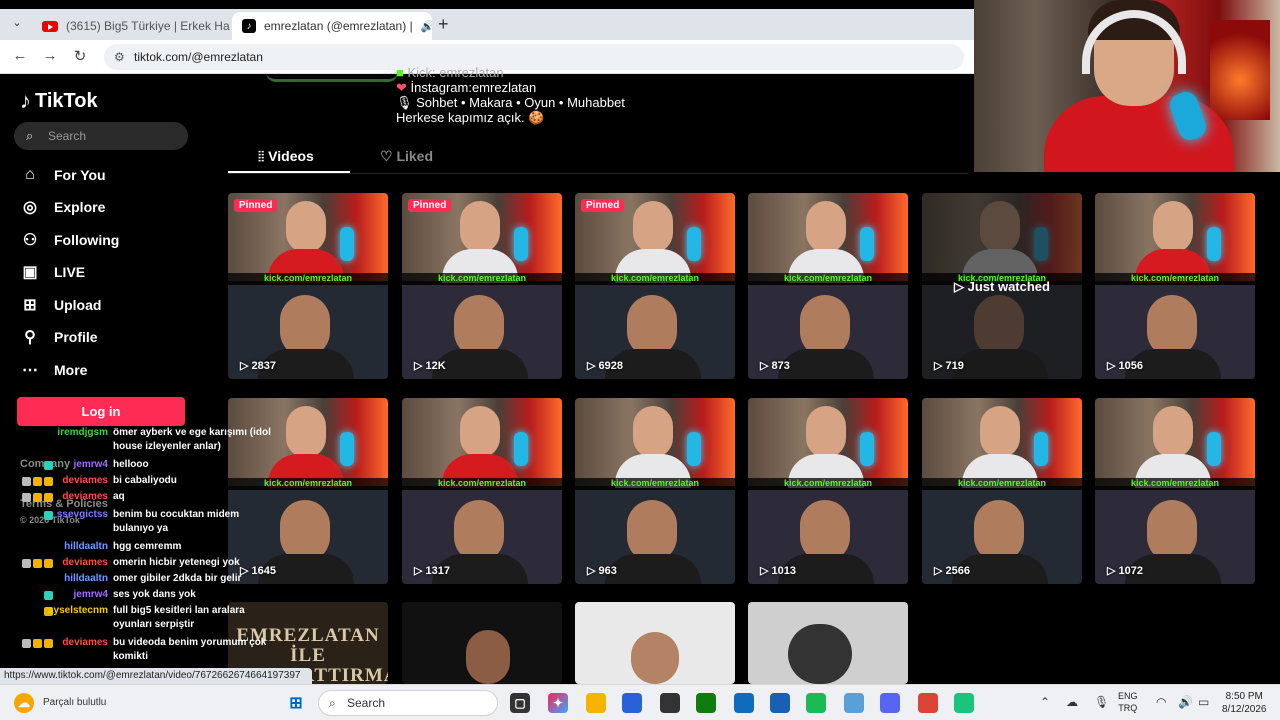 This screenshot has height=720, width=1280. Describe the element at coordinates (828, 286) in the screenshot. I see `video-card: kick.com/emrezlatan ▷ 873` at that location.